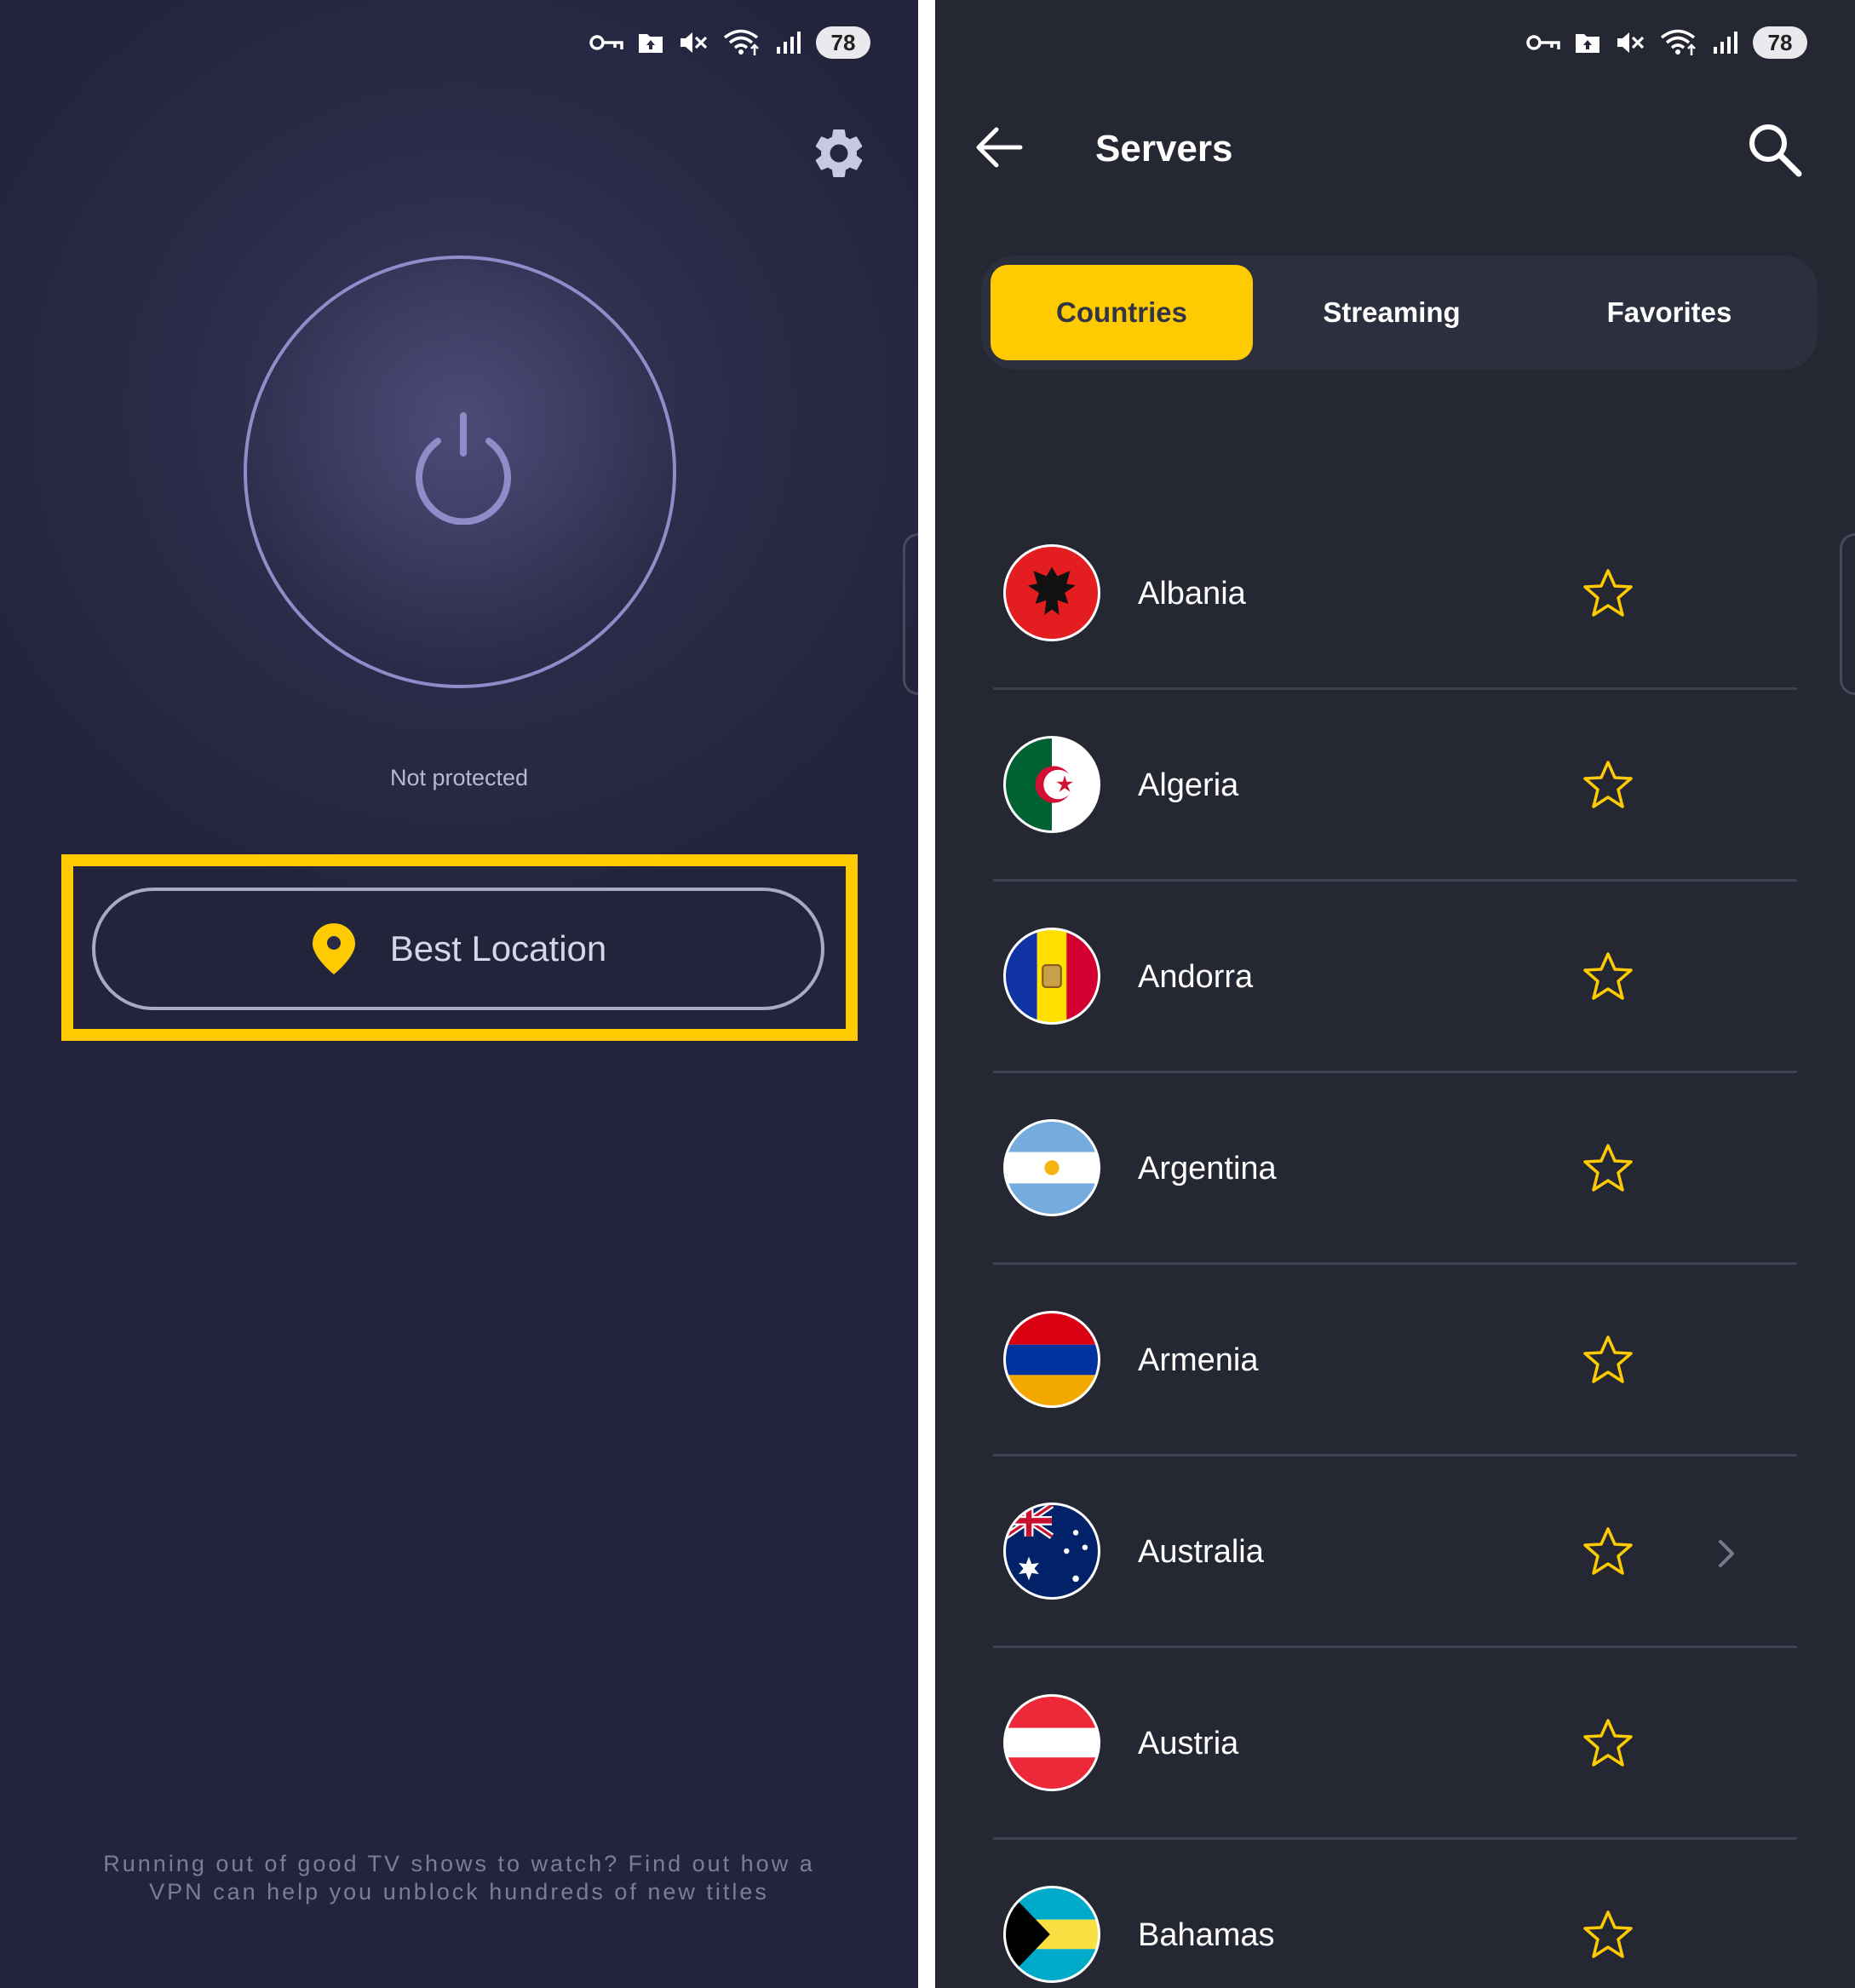  What do you see at coordinates (333, 949) in the screenshot?
I see `location-pin-icon` at bounding box center [333, 949].